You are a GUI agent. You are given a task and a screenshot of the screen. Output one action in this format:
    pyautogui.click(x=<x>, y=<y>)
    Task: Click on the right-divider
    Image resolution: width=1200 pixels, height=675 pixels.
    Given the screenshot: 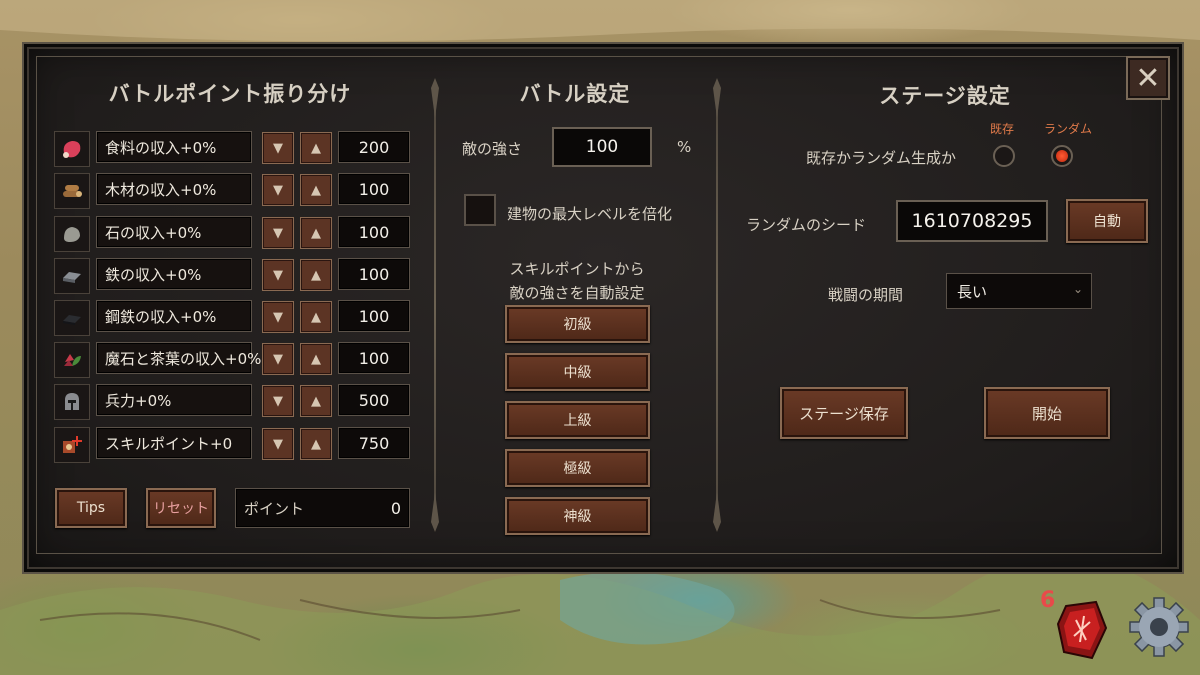 What is the action you would take?
    pyautogui.click(x=717, y=305)
    